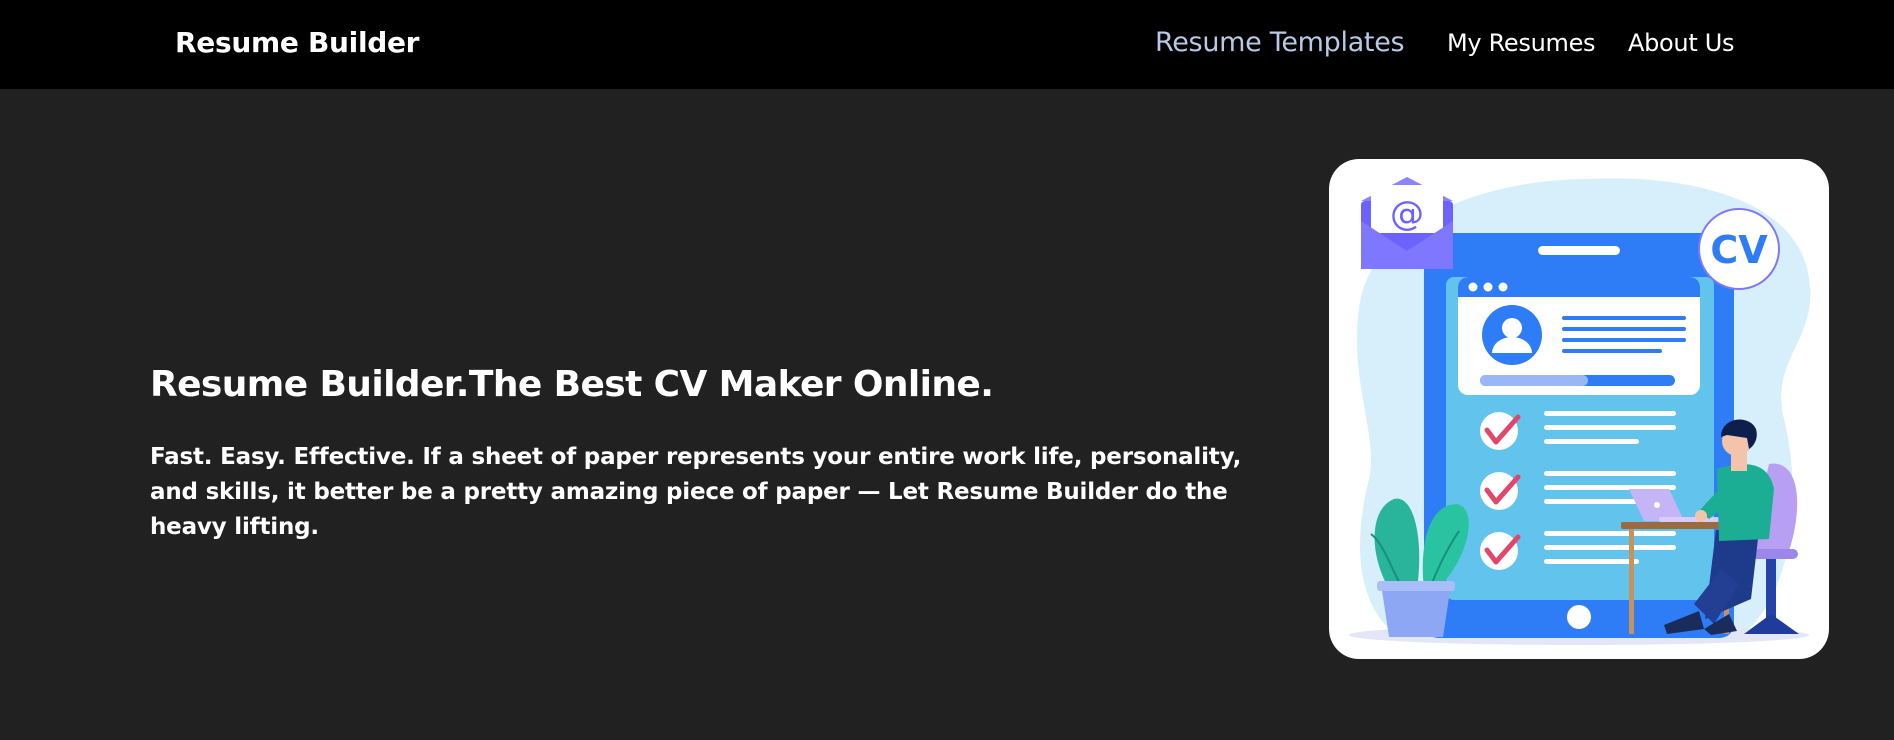  Describe the element at coordinates (1579, 250) in the screenshot. I see `phone-speaker` at that location.